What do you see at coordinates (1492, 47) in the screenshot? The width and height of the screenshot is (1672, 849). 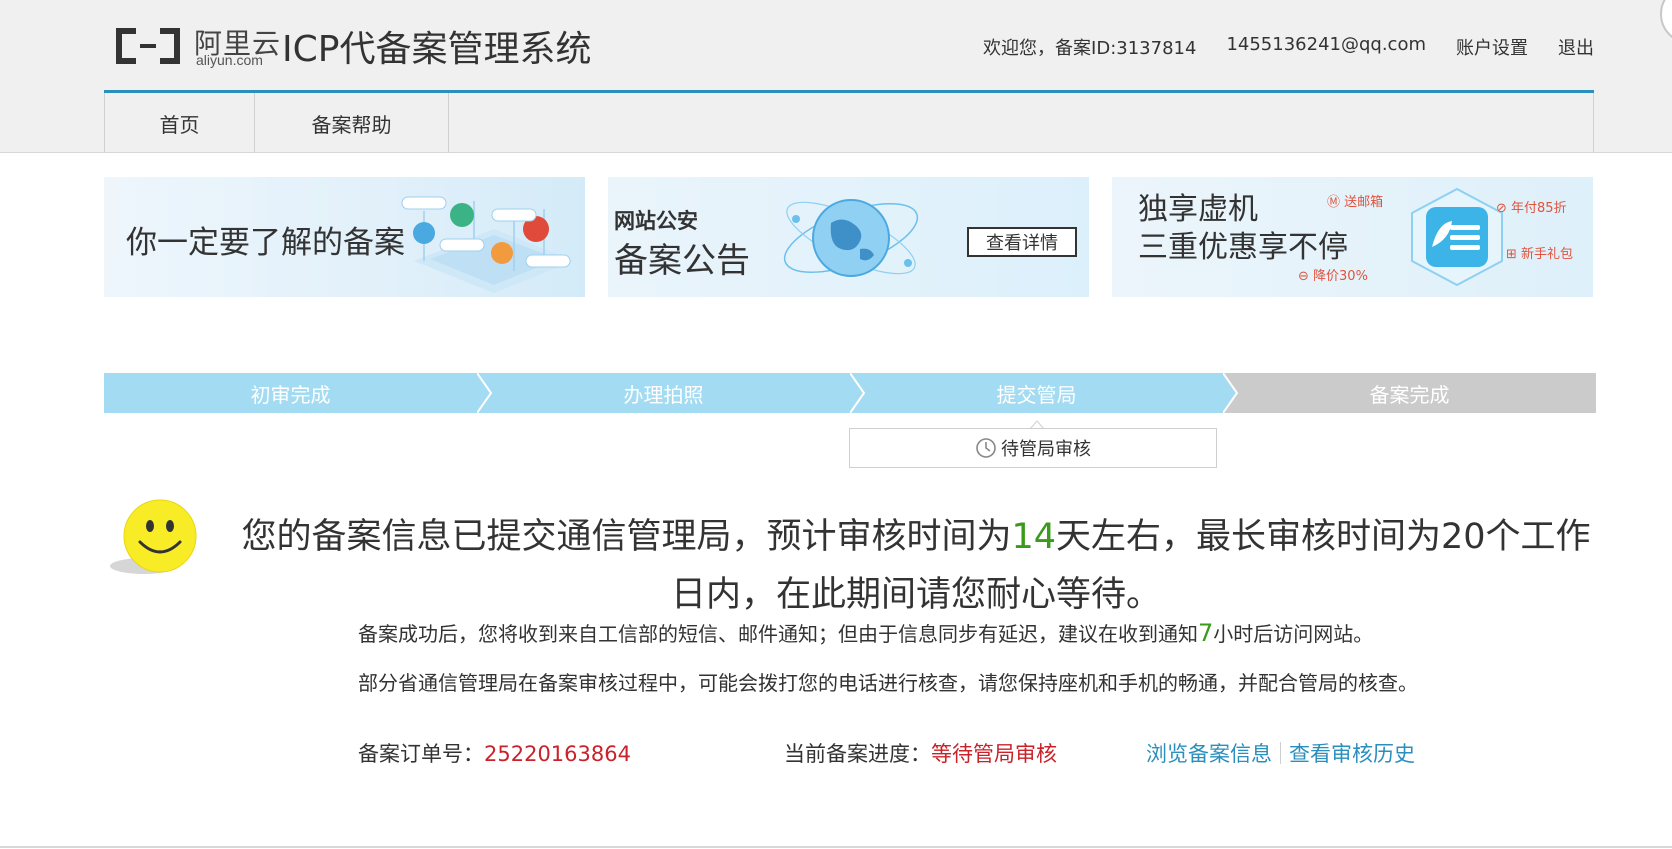 I see `account-settings-link: 账户设置` at bounding box center [1492, 47].